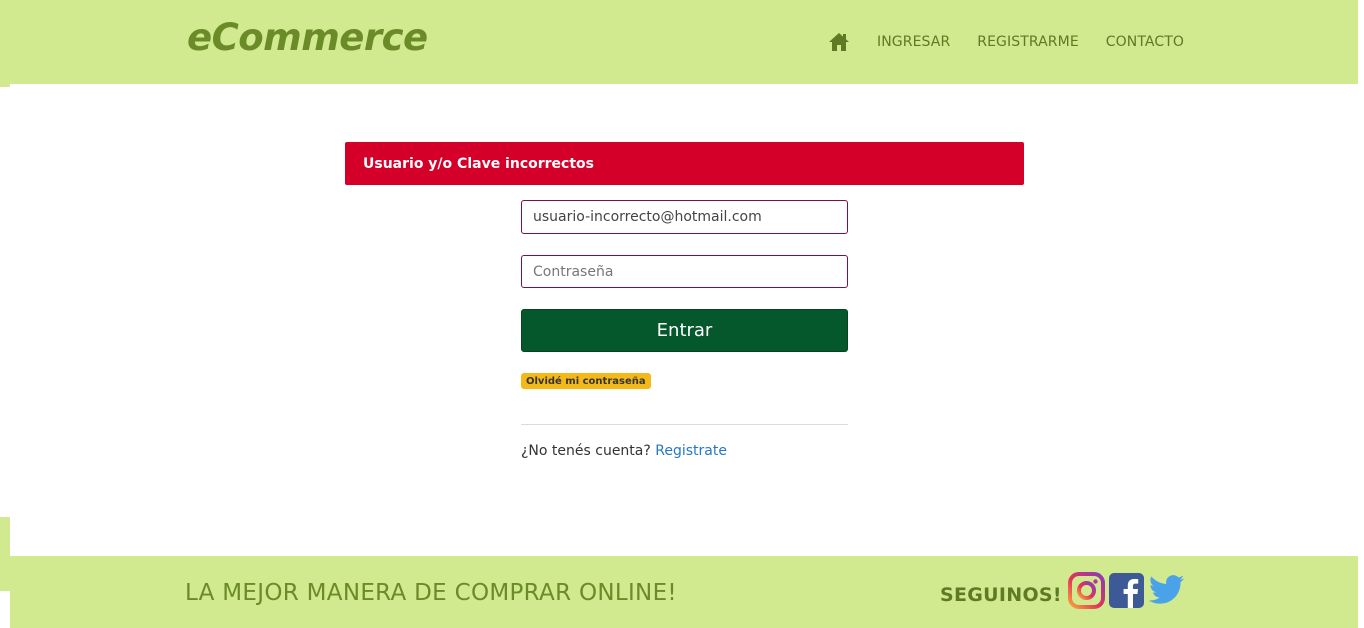  Describe the element at coordinates (839, 42) in the screenshot. I see `home-icon` at that location.